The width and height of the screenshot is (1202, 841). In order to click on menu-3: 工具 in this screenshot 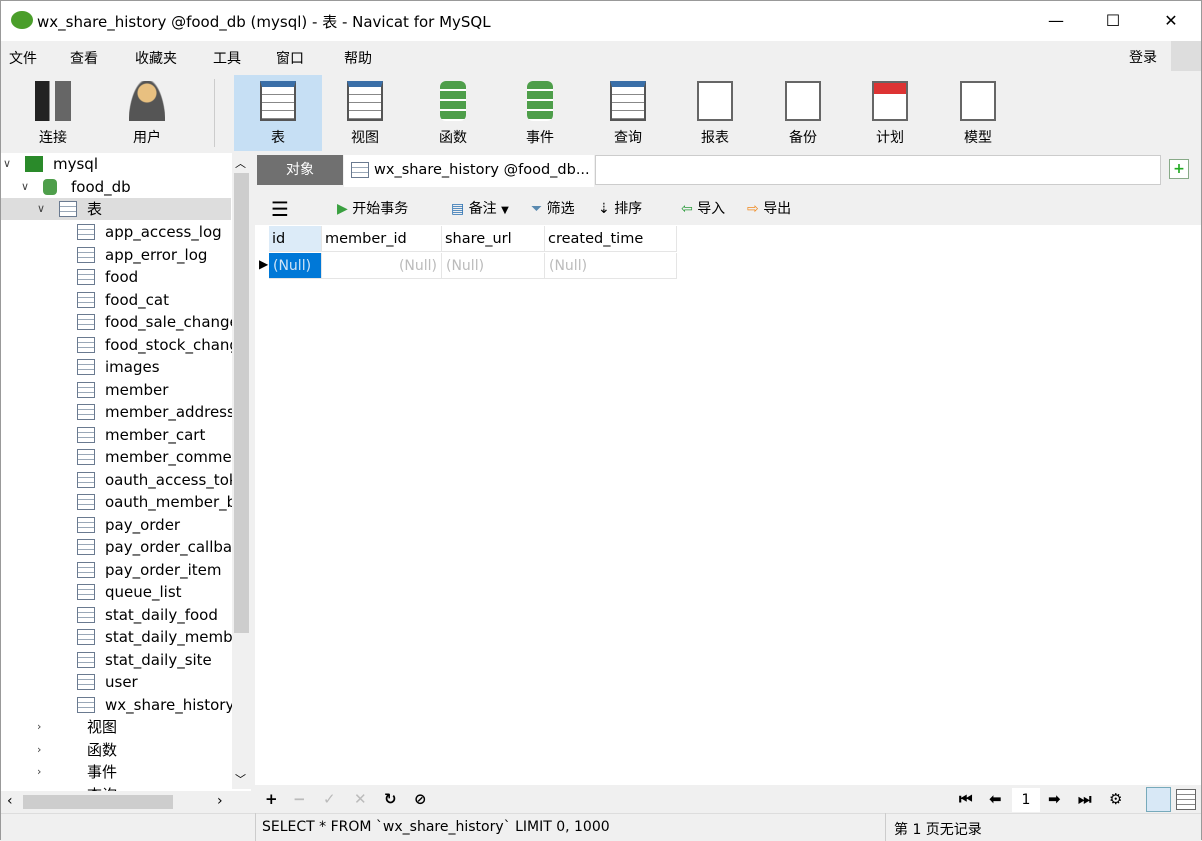, I will do `click(227, 58)`.